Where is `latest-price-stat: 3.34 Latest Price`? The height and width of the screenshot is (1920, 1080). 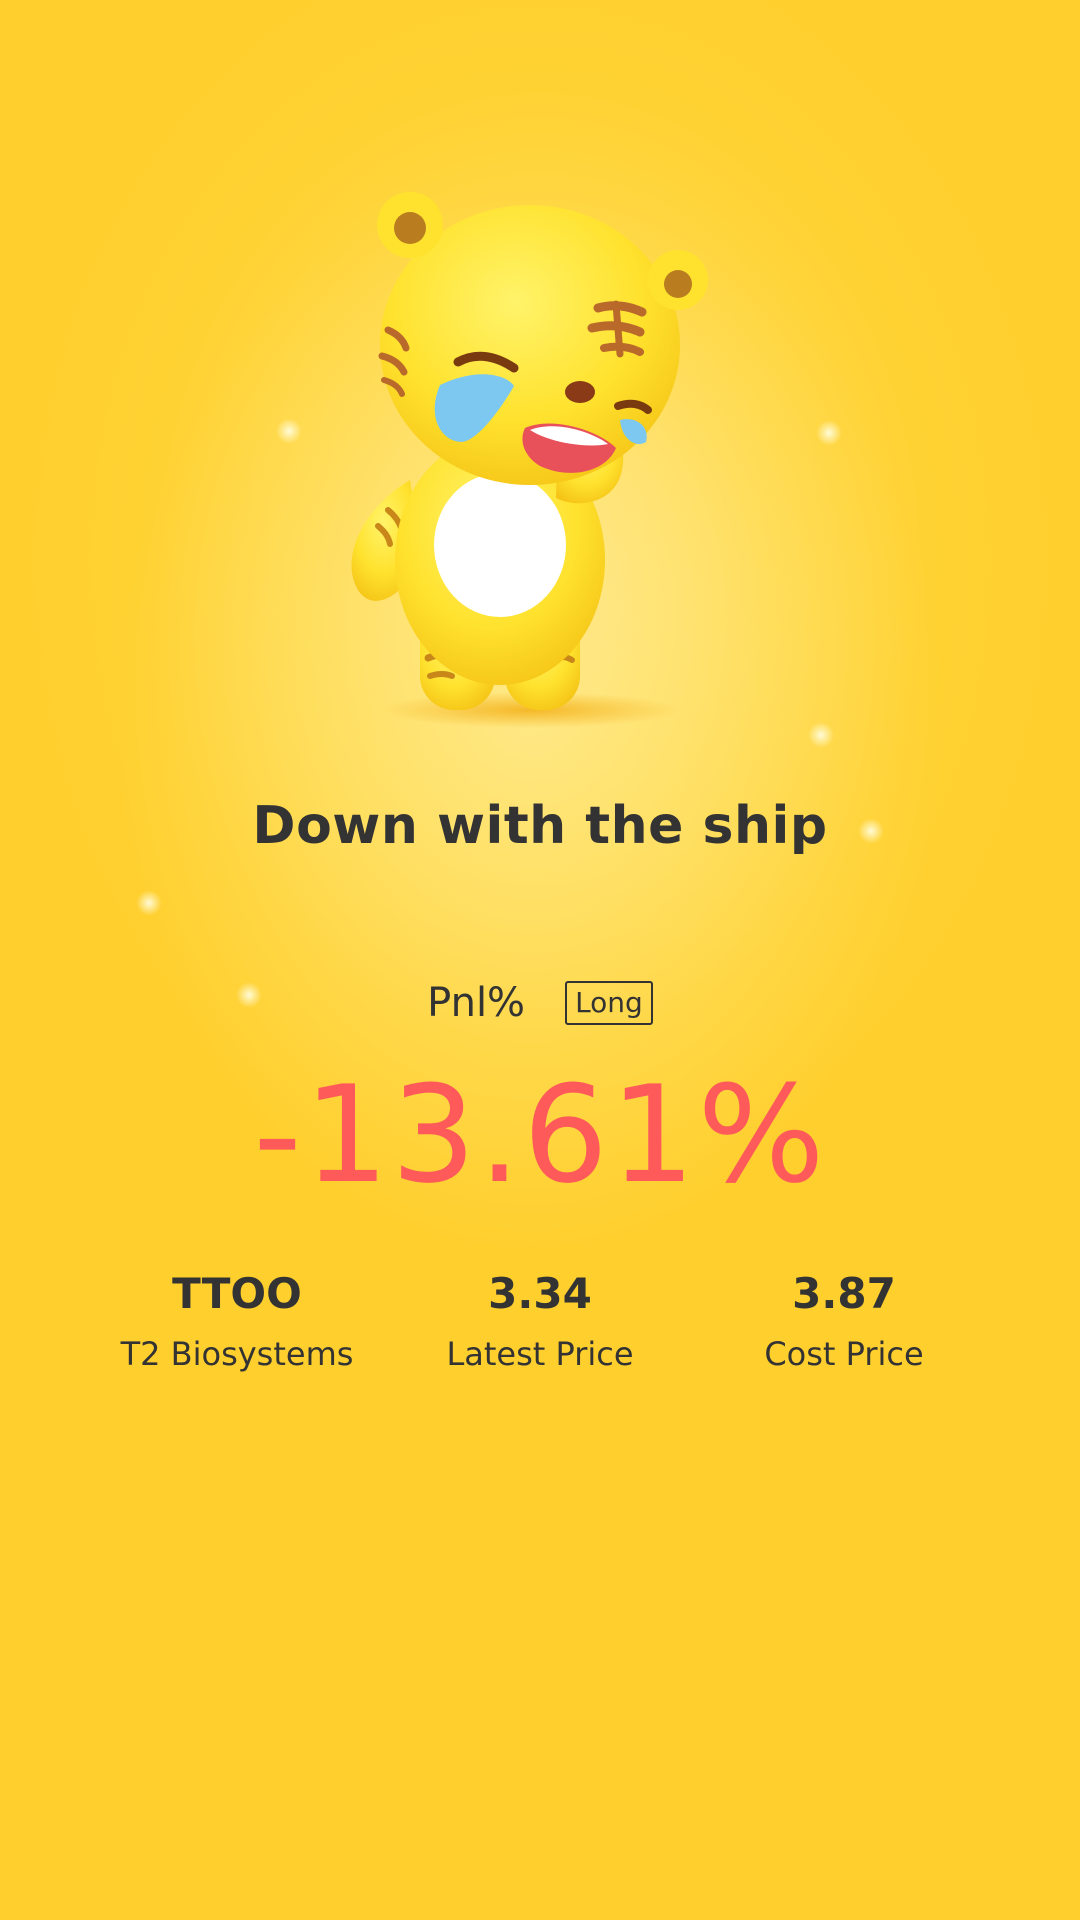 latest-price-stat: 3.34 Latest Price is located at coordinates (540, 1321).